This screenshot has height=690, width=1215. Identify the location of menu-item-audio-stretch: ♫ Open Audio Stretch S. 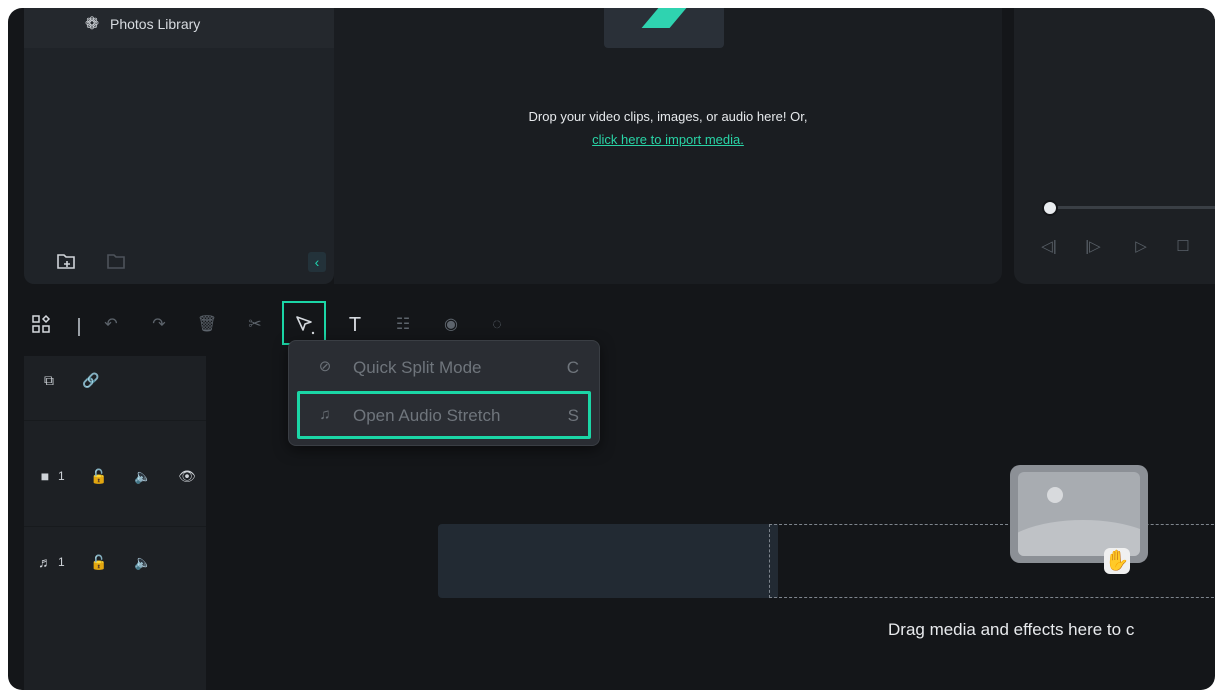
(444, 415).